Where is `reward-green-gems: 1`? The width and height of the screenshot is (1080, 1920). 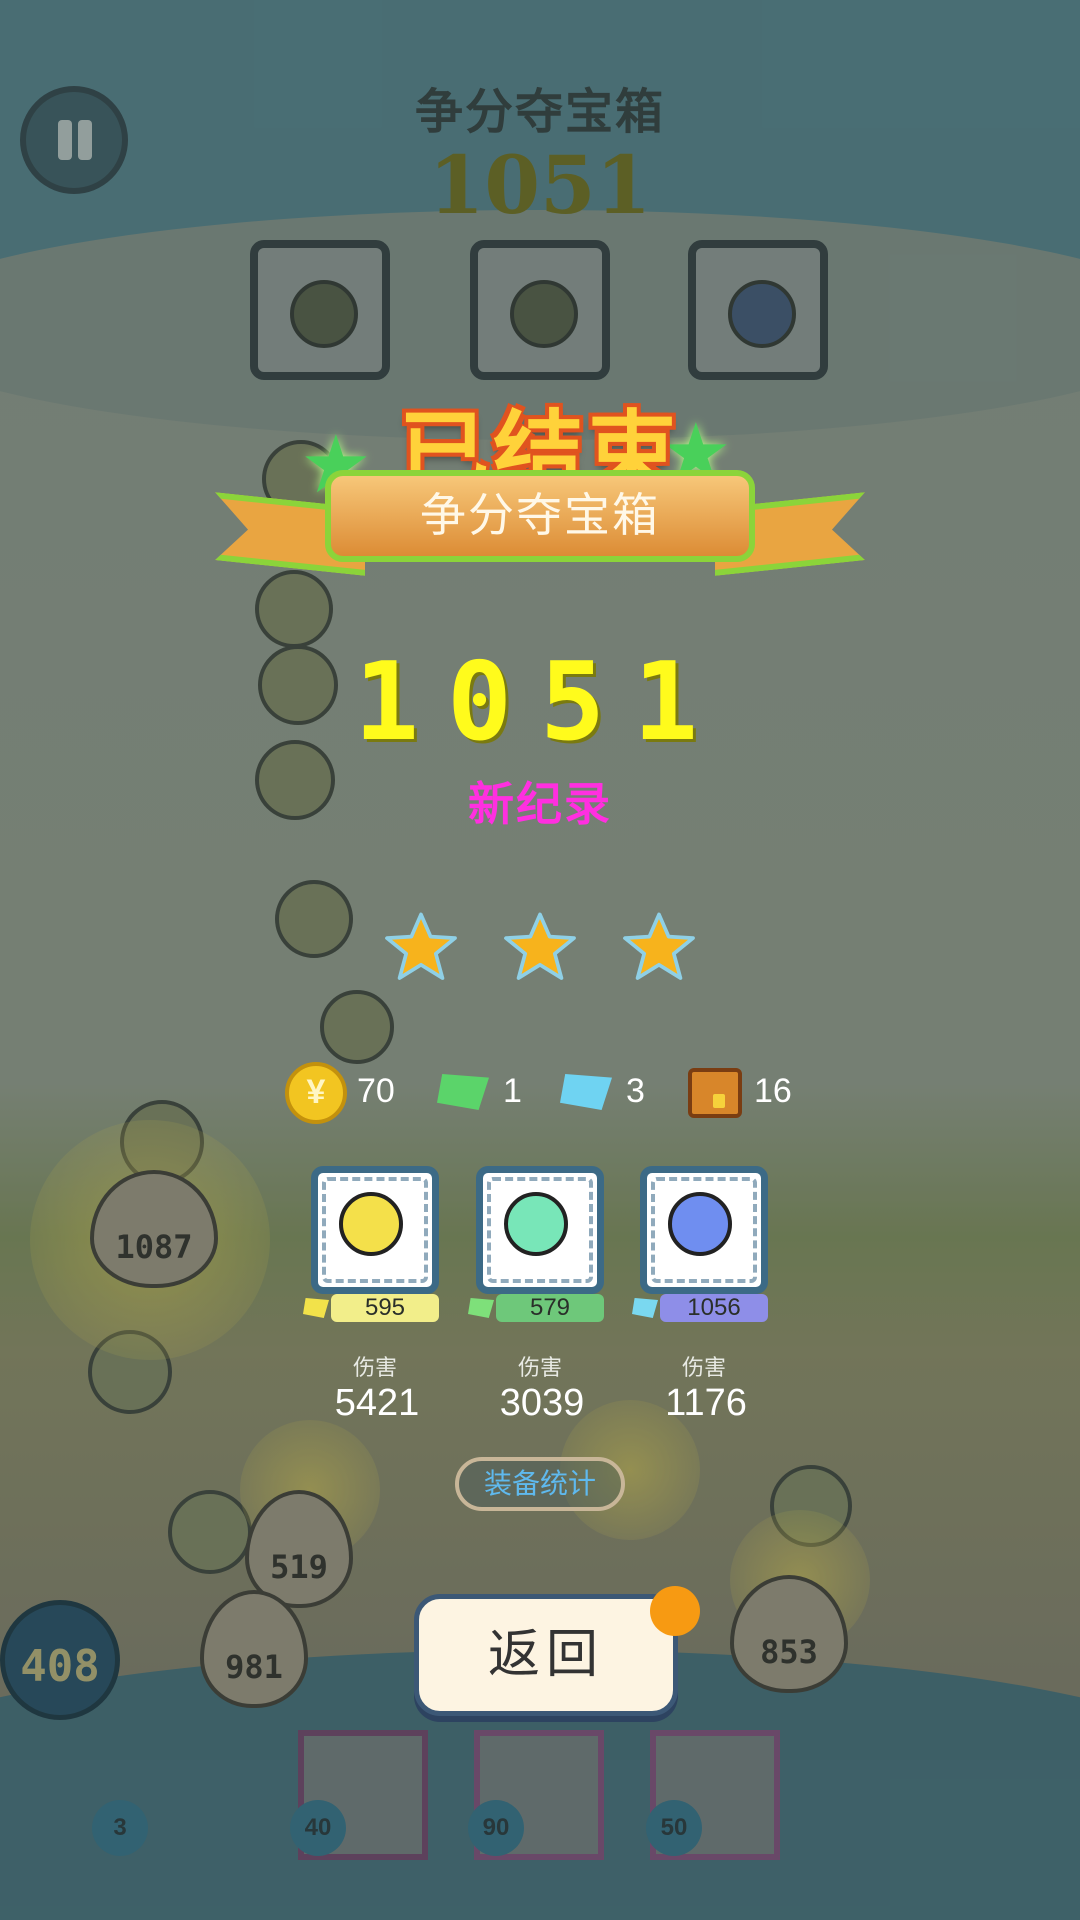
reward-green-gems: 1 is located at coordinates (487, 1092).